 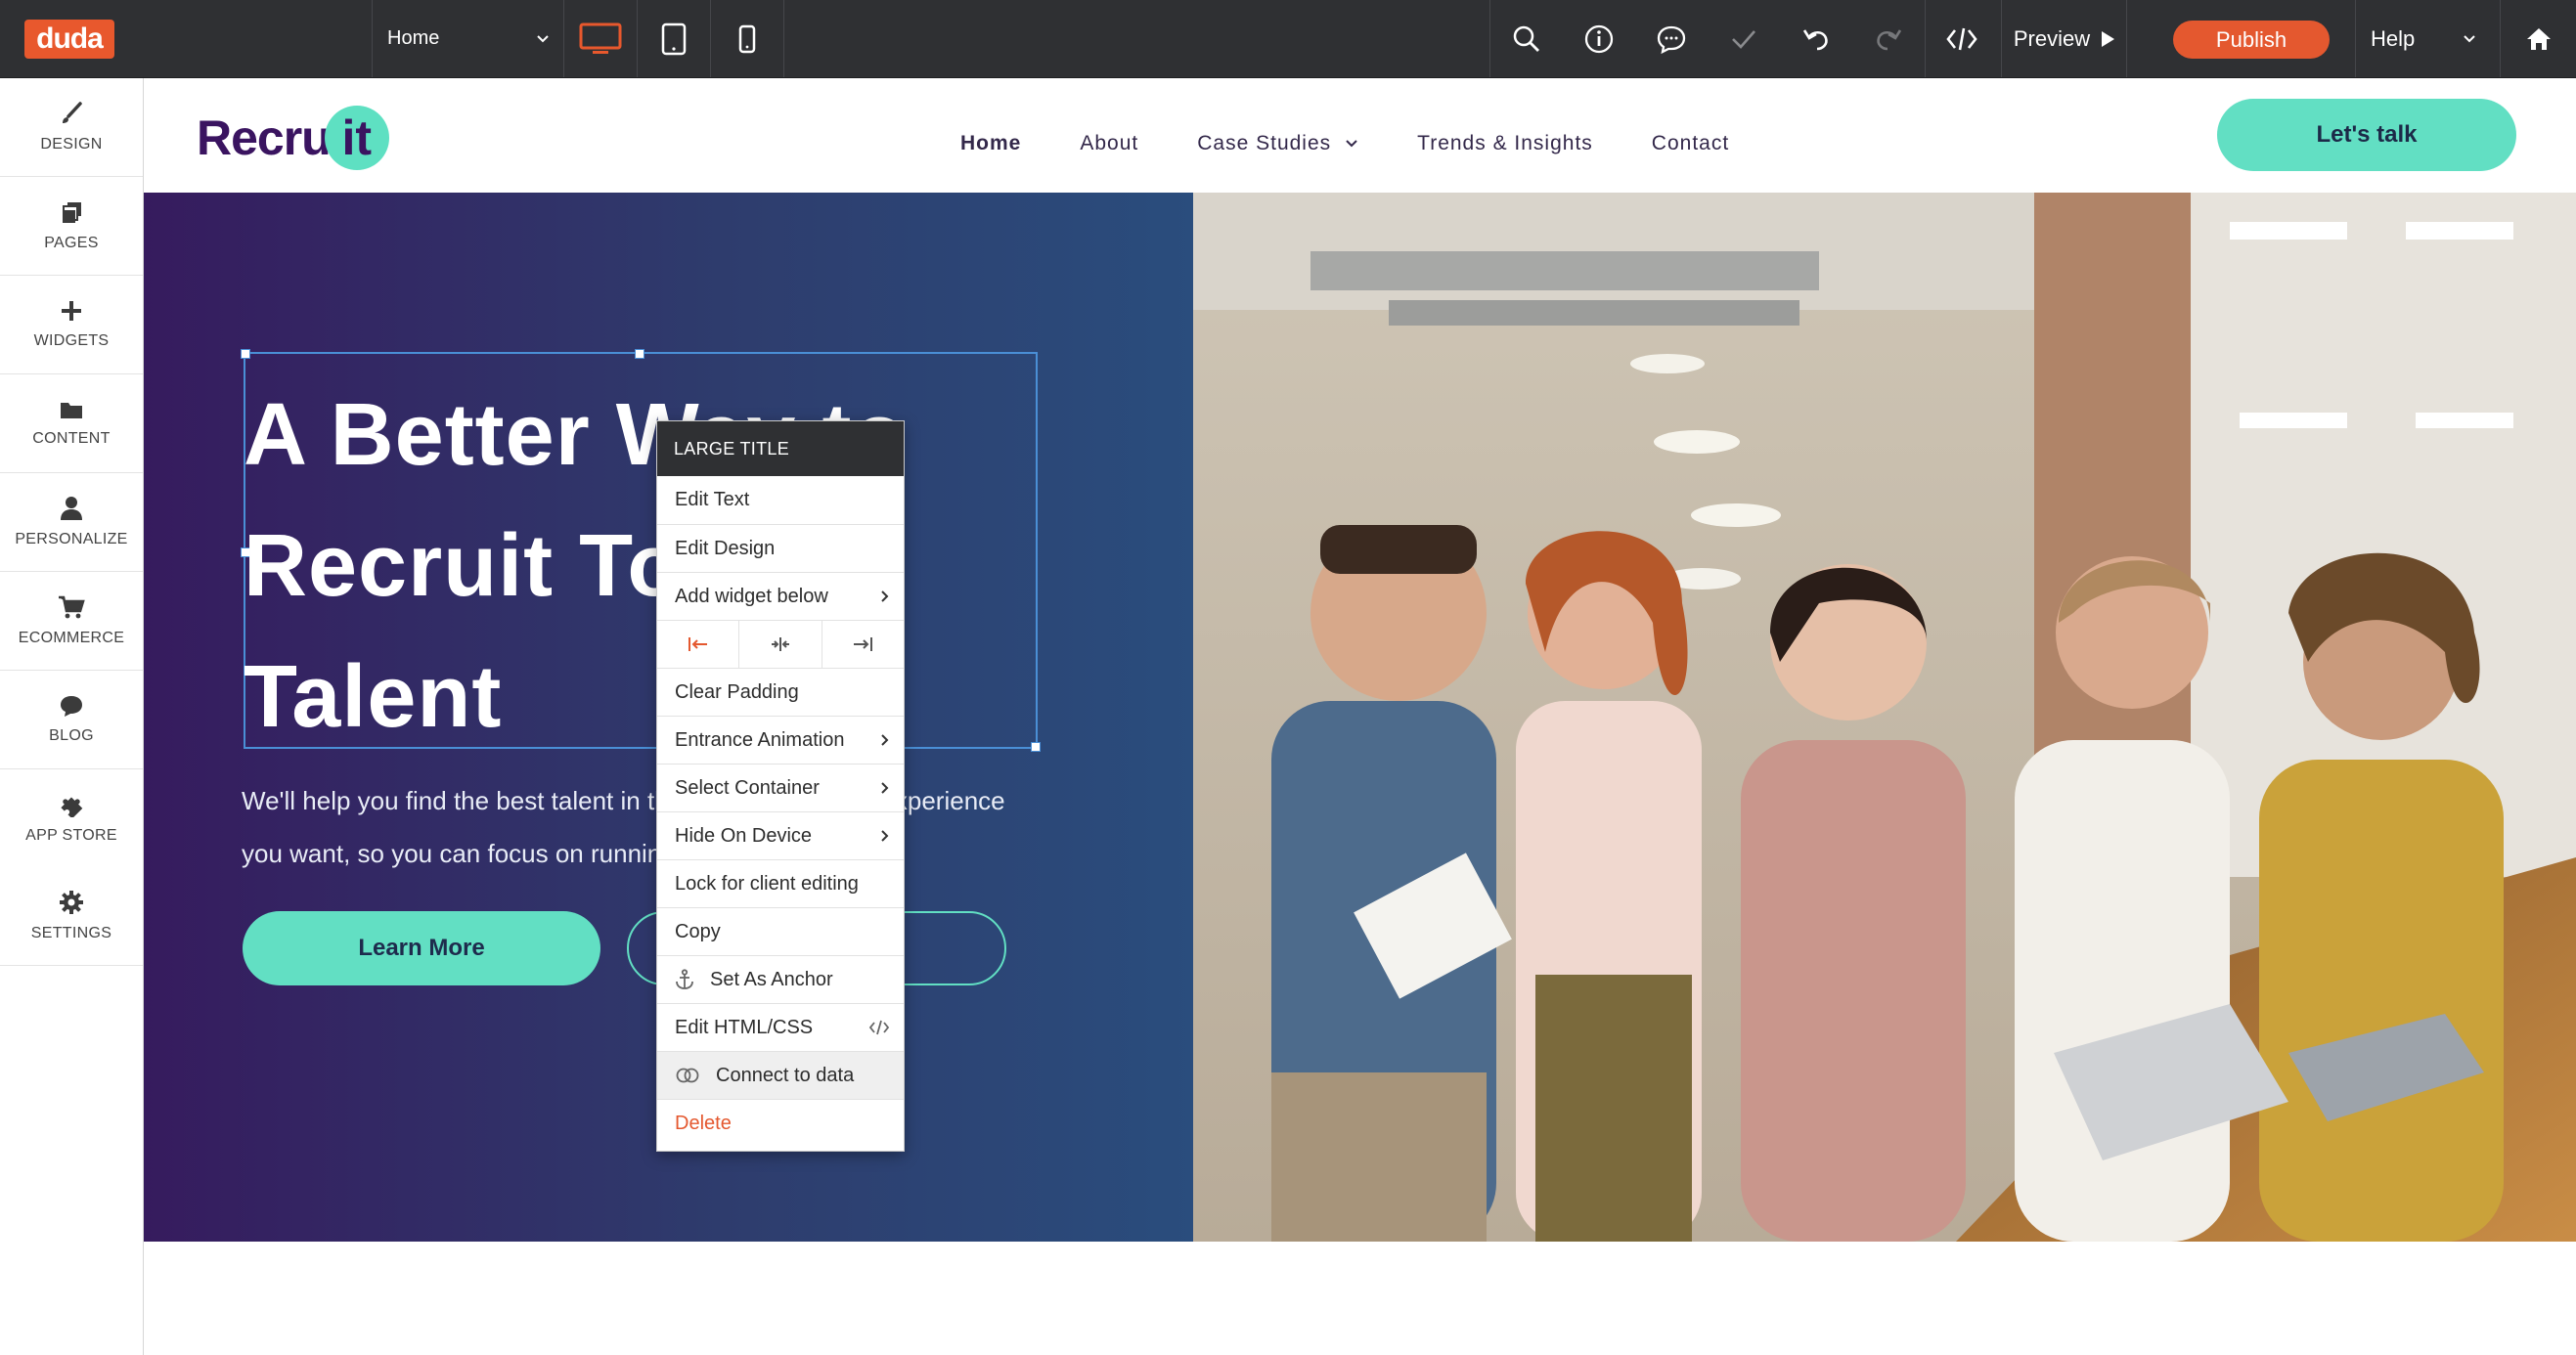 I want to click on mobile-icon, so click(x=747, y=38).